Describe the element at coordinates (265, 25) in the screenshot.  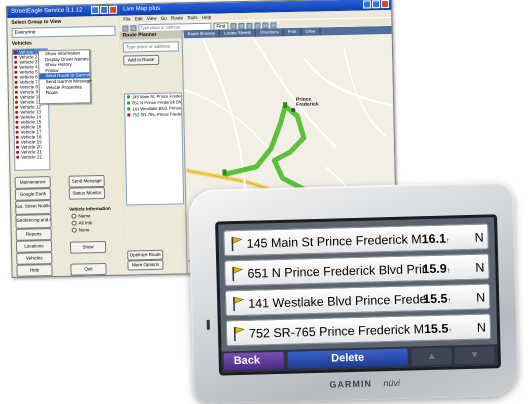
I see `route-icon` at that location.